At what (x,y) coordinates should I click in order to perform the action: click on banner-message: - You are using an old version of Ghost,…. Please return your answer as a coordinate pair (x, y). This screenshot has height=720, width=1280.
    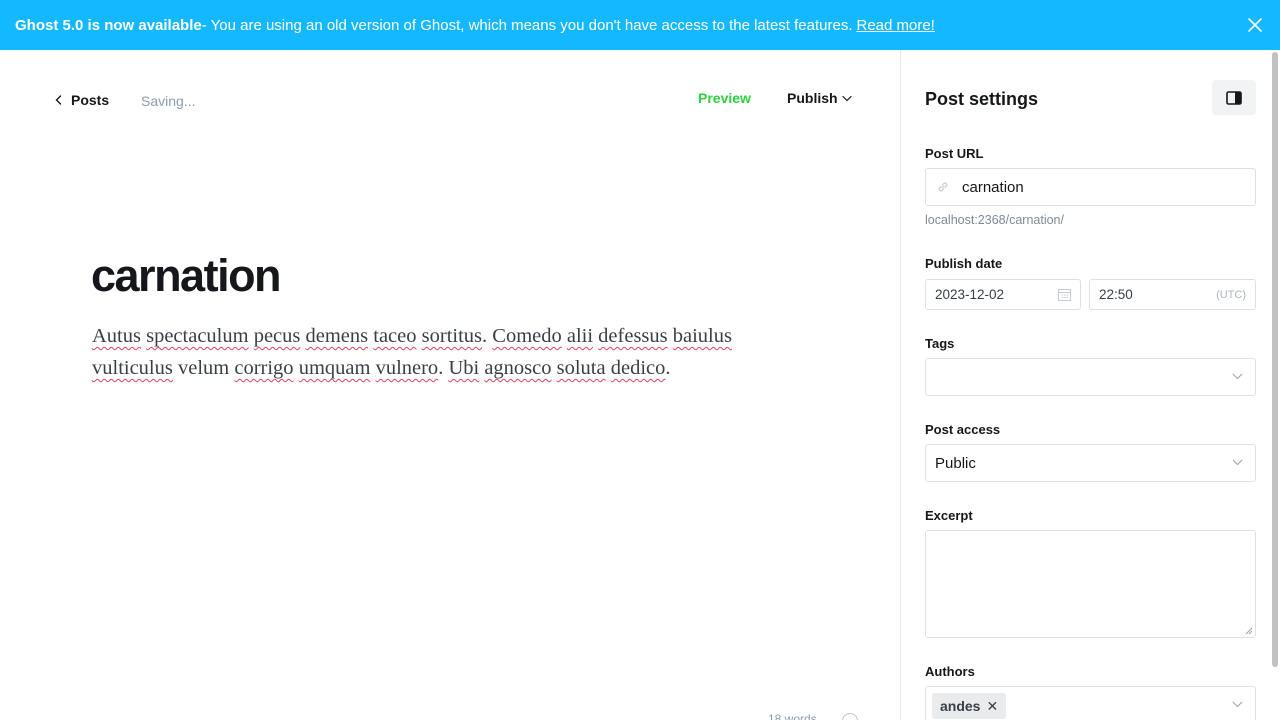
    Looking at the image, I should click on (527, 25).